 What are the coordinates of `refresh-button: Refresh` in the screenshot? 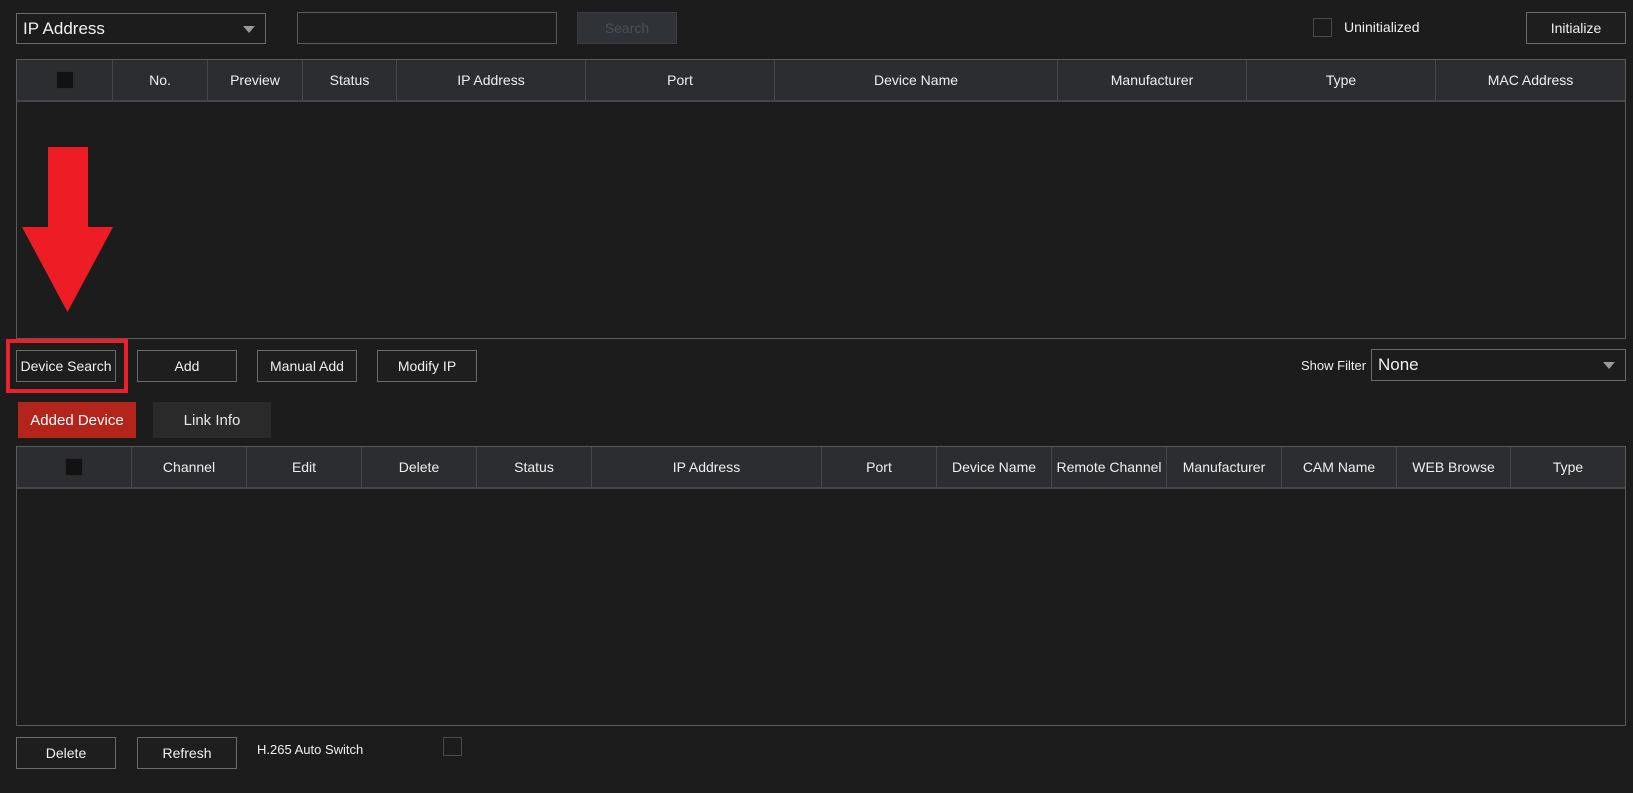 It's located at (187, 753).